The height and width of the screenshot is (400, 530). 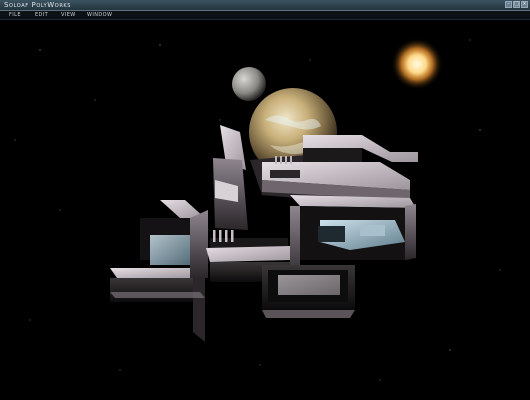 I want to click on minimize-button: –, so click(x=508, y=4).